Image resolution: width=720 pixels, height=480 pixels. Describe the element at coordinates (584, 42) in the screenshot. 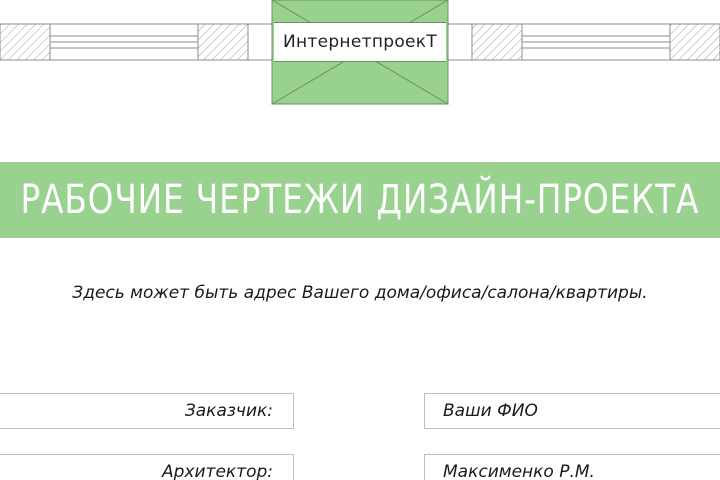

I see `right-wall` at that location.